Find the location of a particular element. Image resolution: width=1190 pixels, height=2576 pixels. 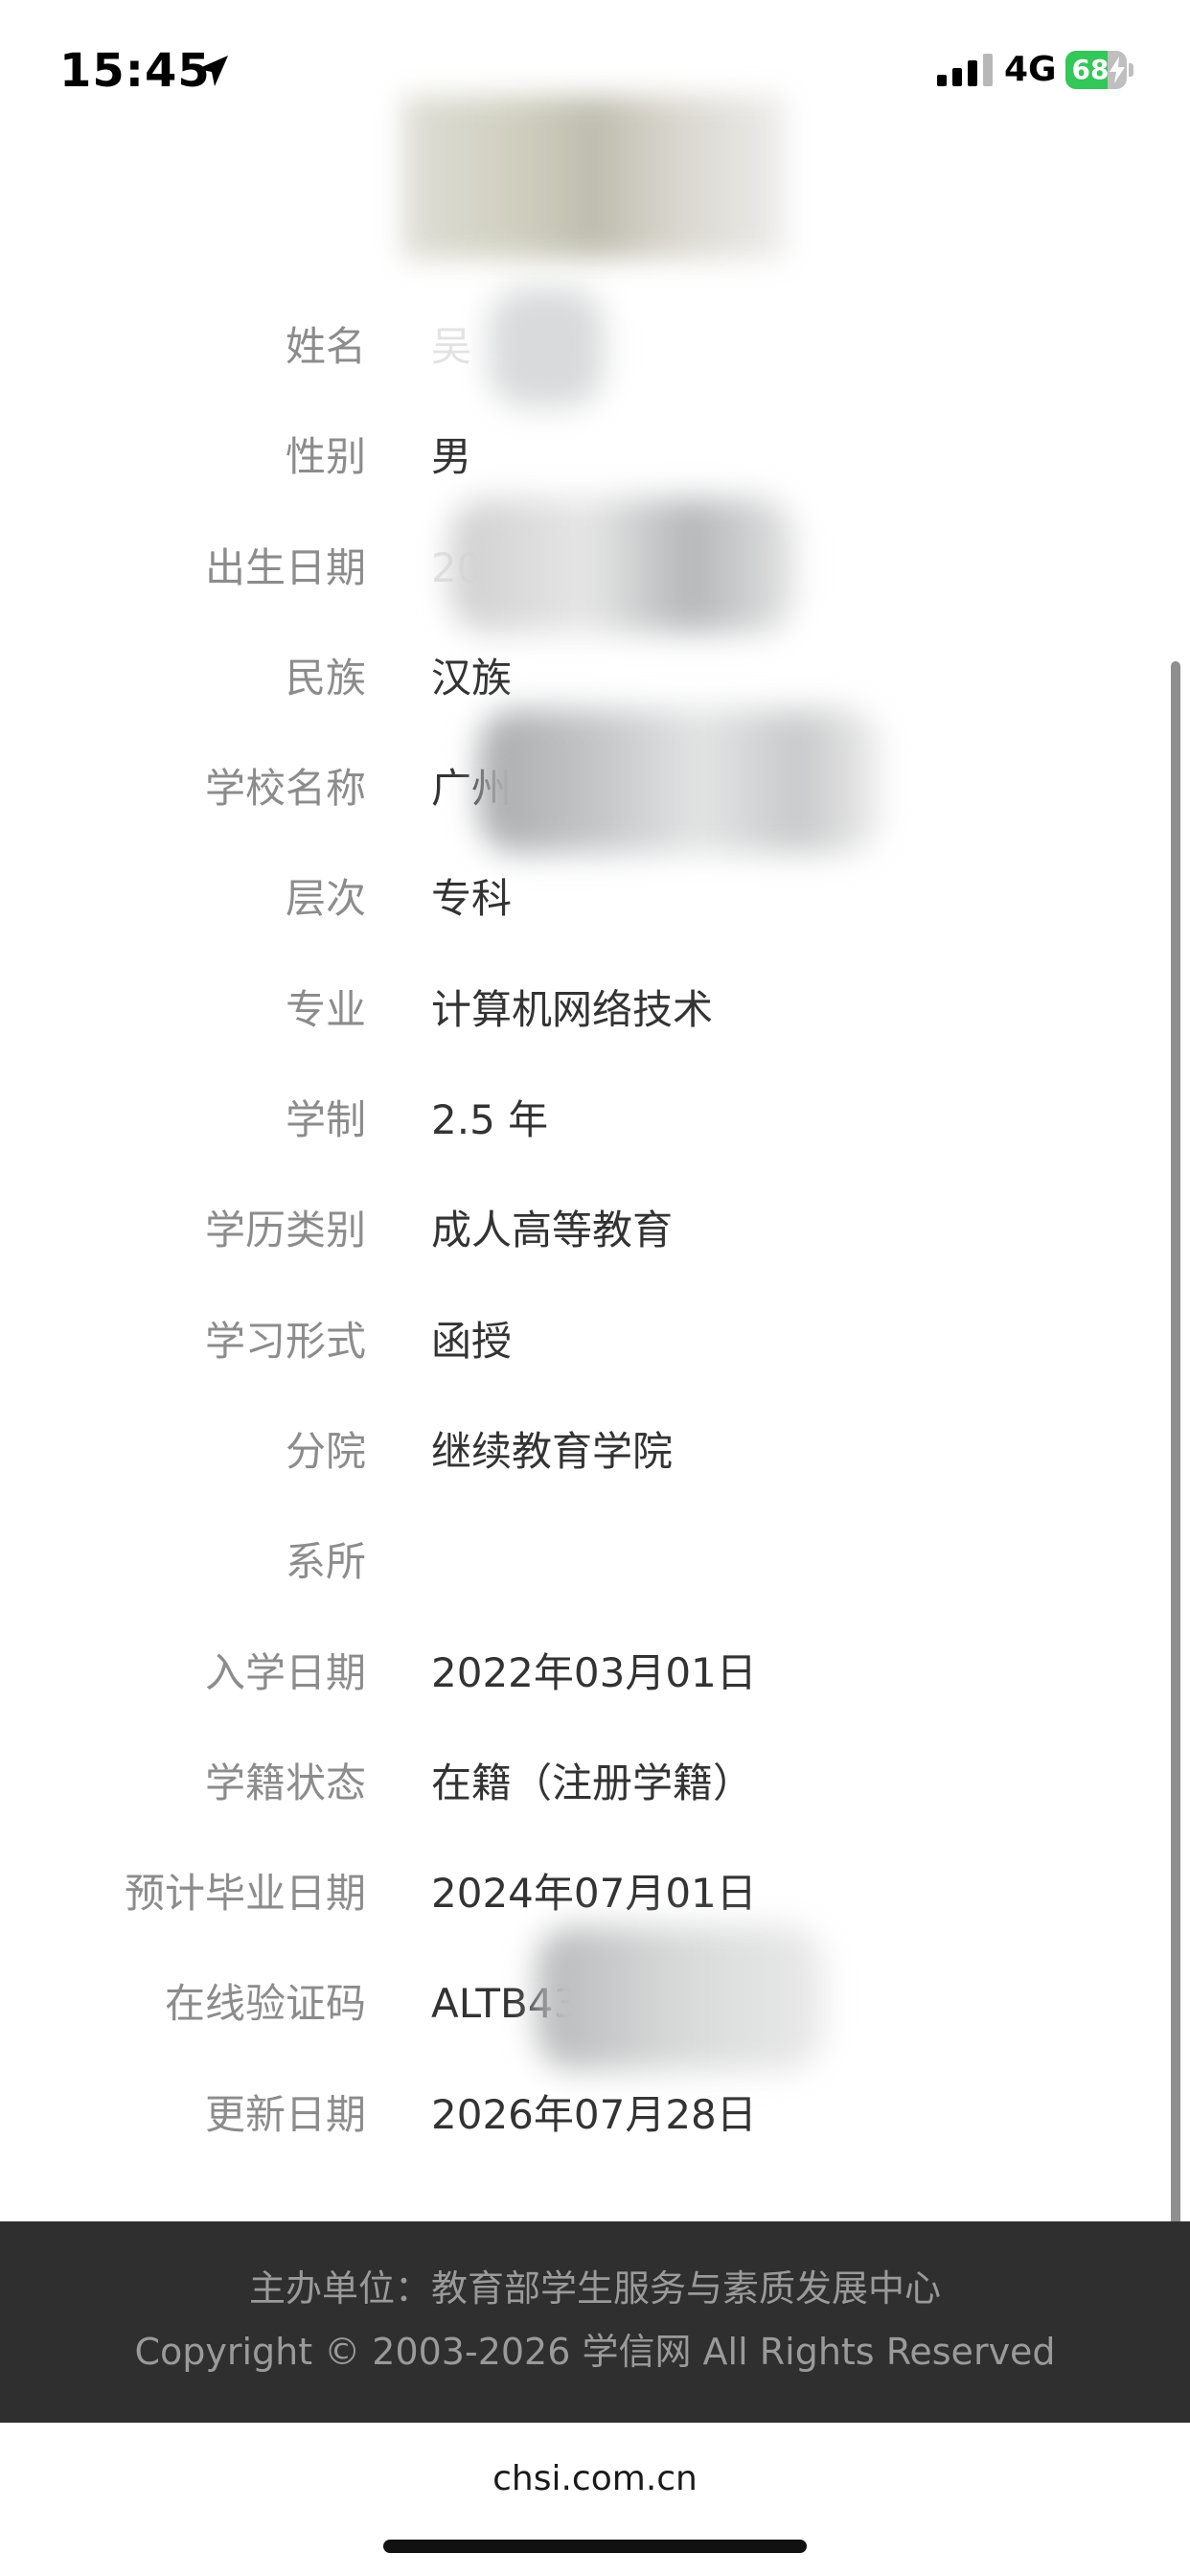

location-arrow-icon is located at coordinates (213, 71).